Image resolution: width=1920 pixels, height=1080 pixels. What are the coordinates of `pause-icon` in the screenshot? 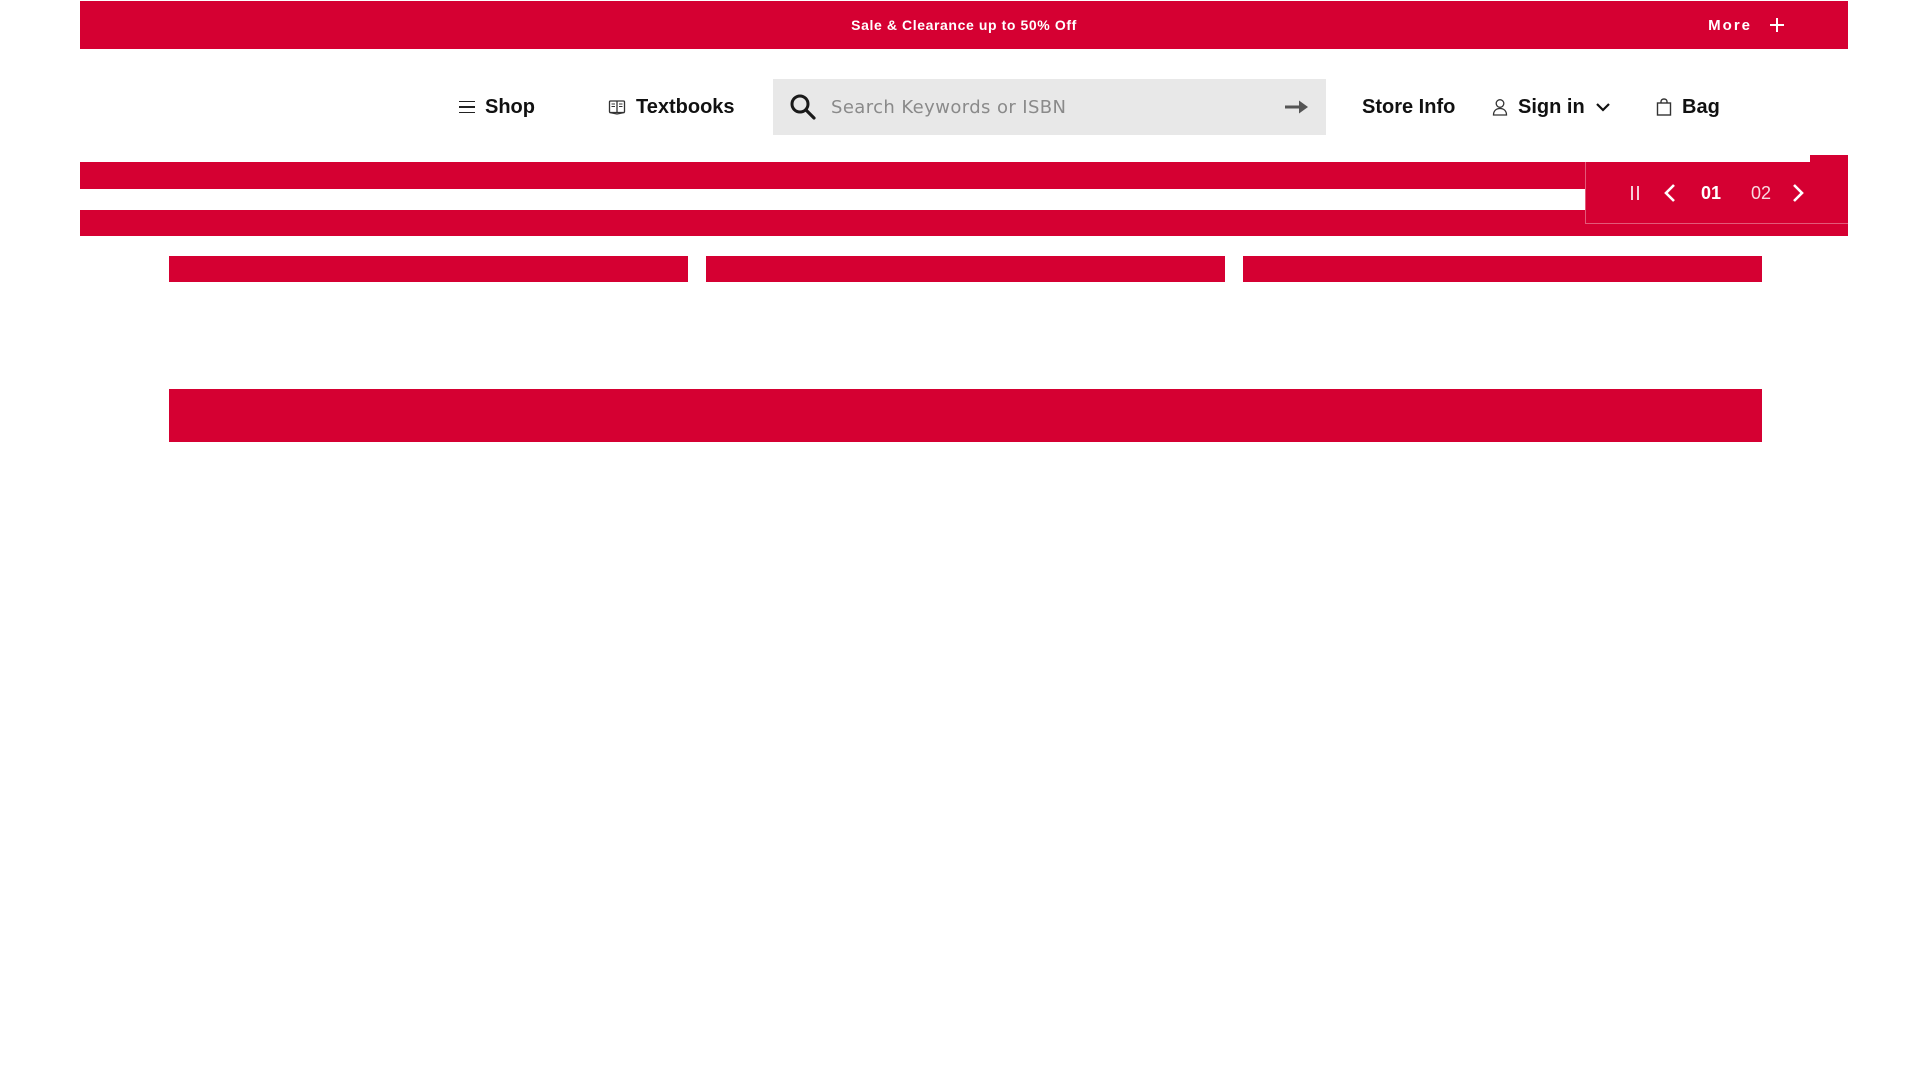 It's located at (1635, 193).